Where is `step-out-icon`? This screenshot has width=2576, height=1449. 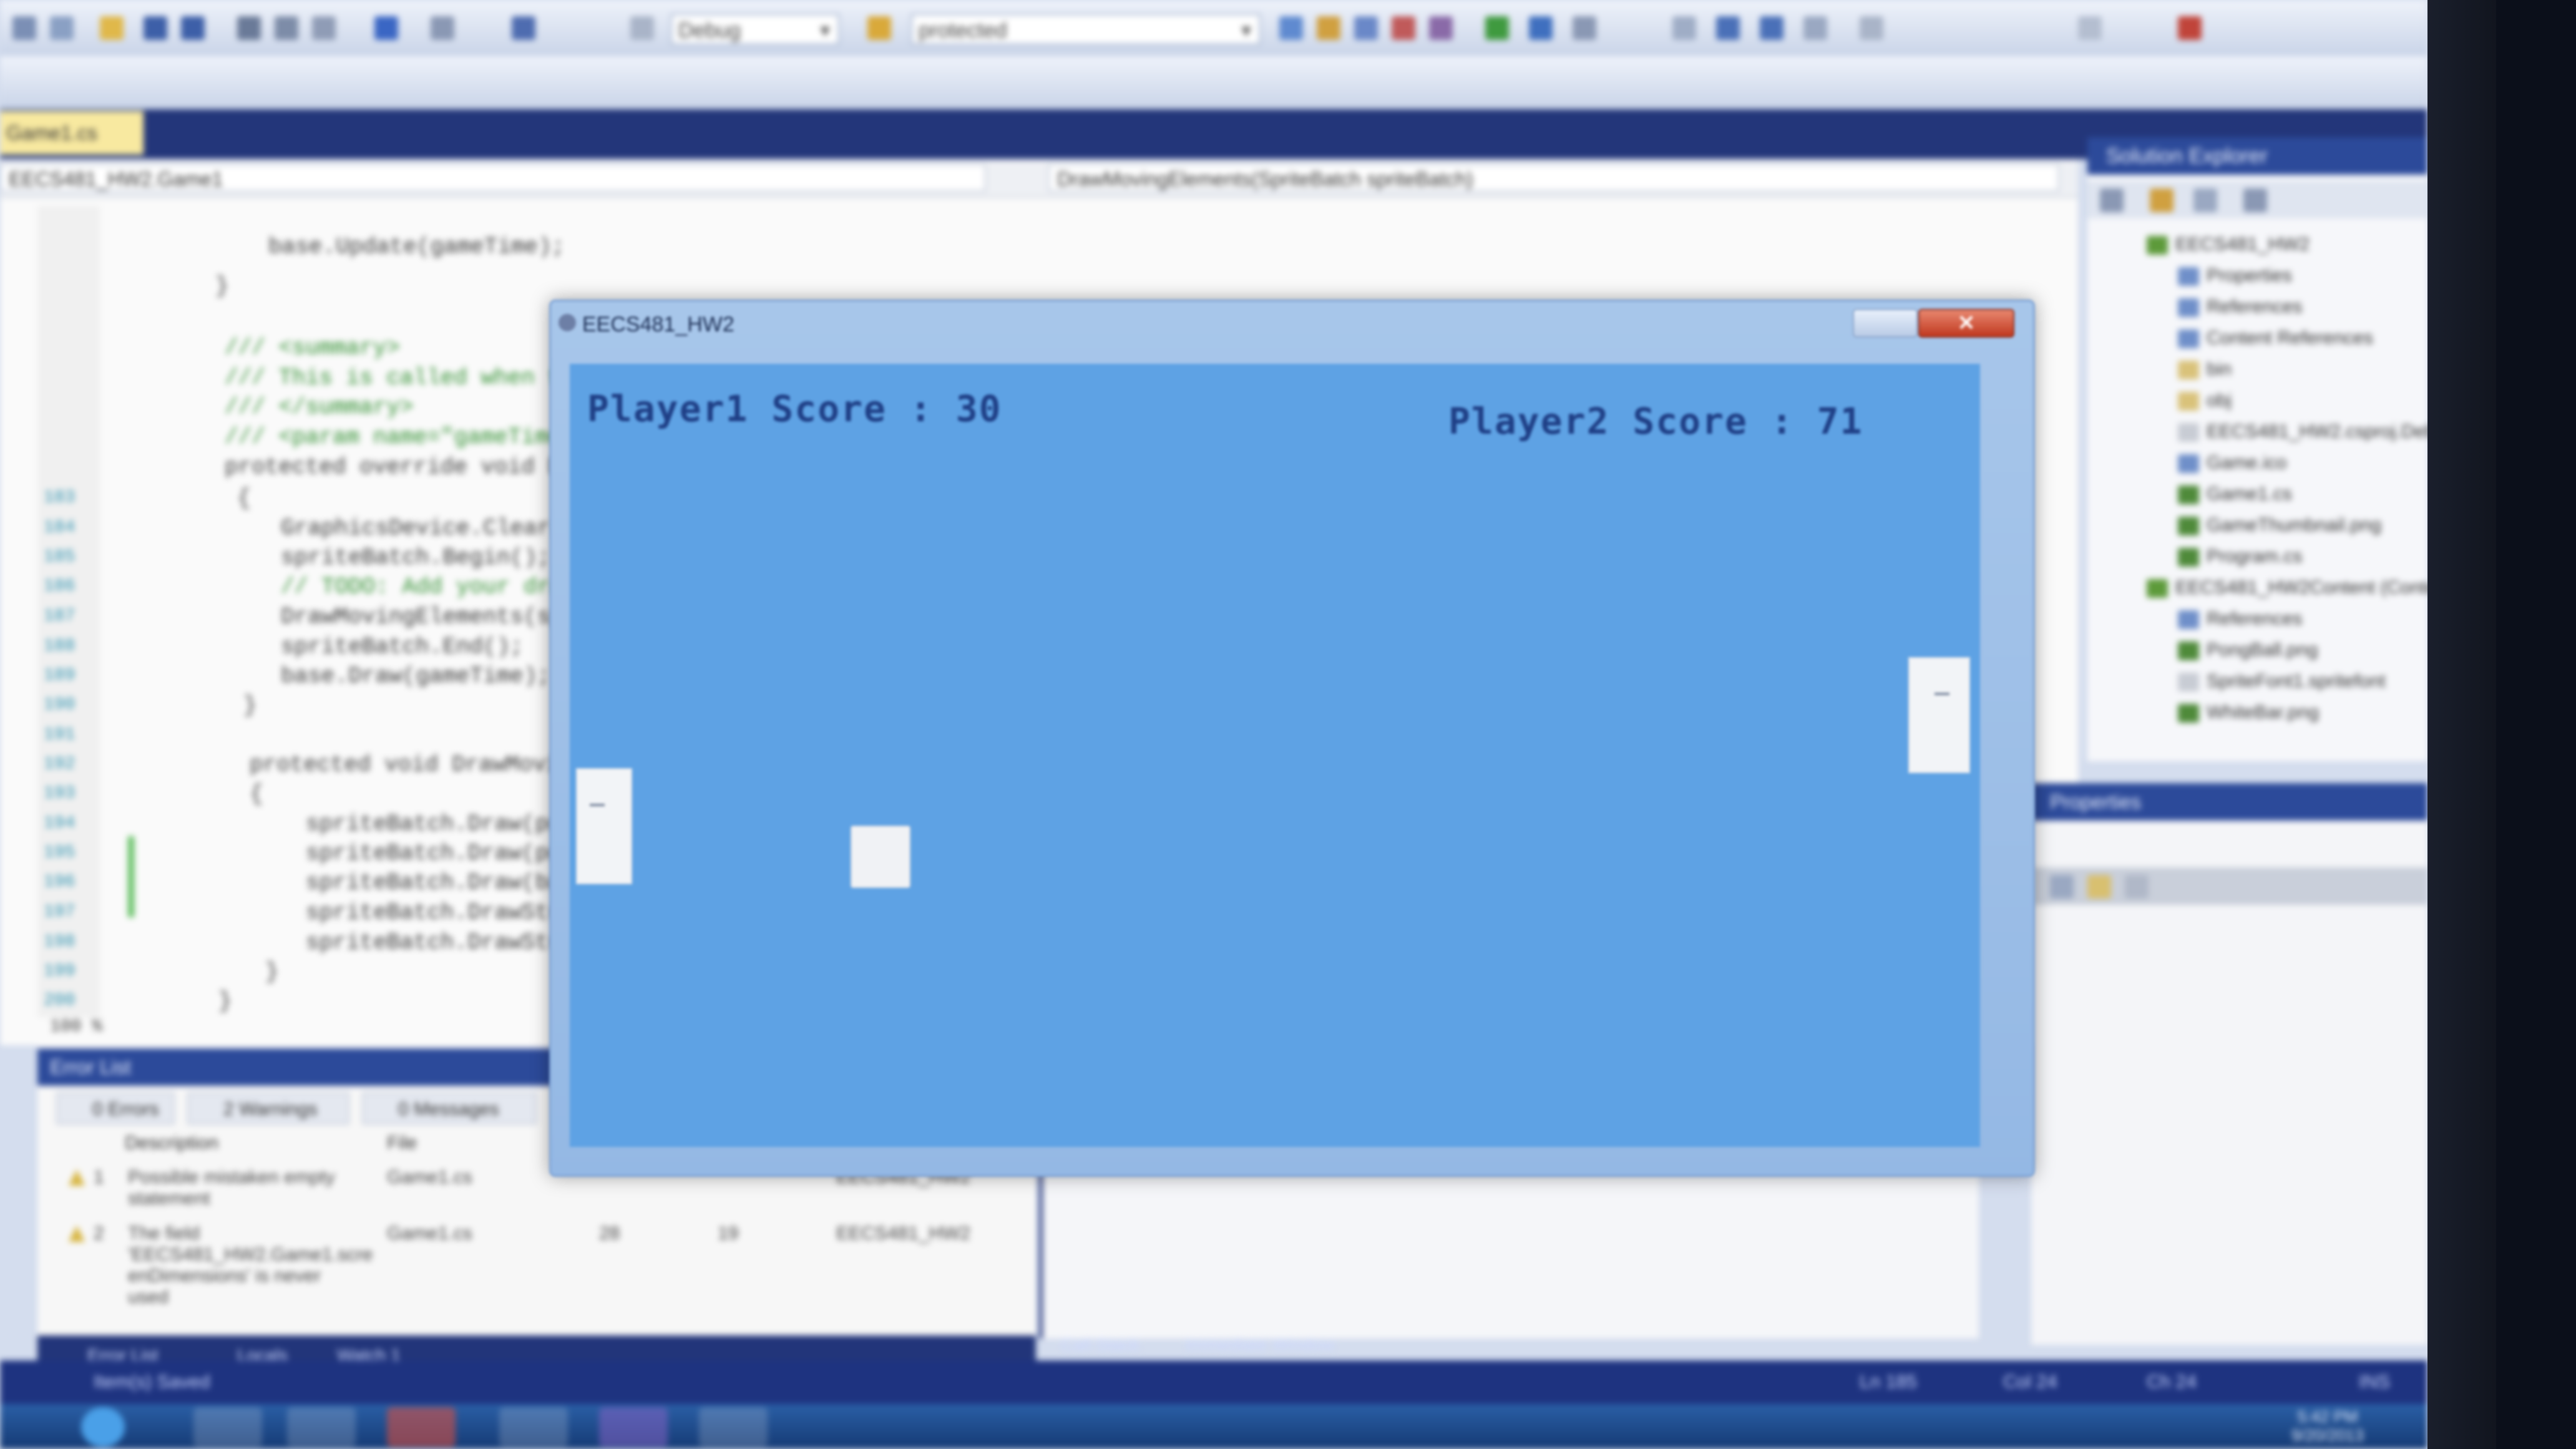 step-out-icon is located at coordinates (1771, 28).